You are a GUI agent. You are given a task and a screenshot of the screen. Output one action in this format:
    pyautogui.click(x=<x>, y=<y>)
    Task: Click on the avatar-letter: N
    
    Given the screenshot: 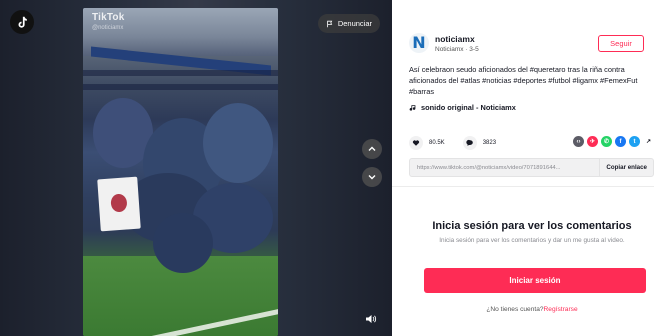 What is the action you would take?
    pyautogui.click(x=419, y=42)
    